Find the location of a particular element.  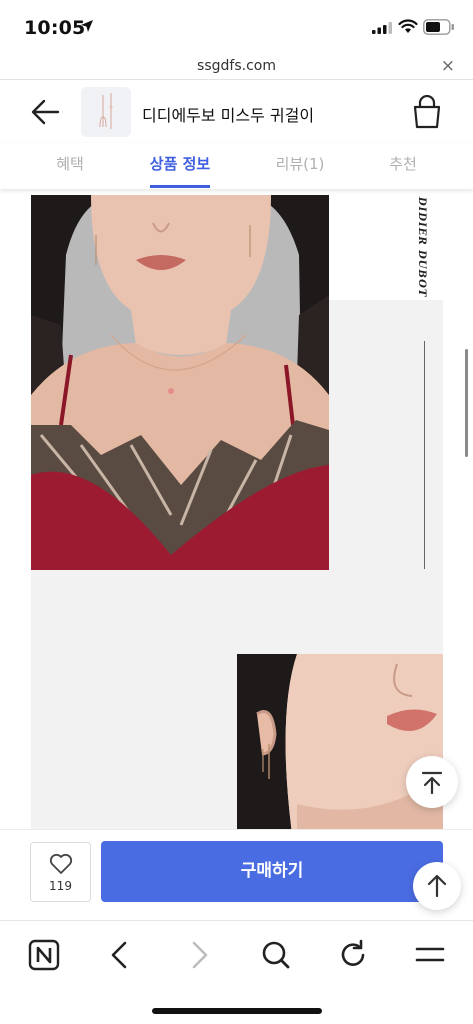

back-icon is located at coordinates (120, 955).